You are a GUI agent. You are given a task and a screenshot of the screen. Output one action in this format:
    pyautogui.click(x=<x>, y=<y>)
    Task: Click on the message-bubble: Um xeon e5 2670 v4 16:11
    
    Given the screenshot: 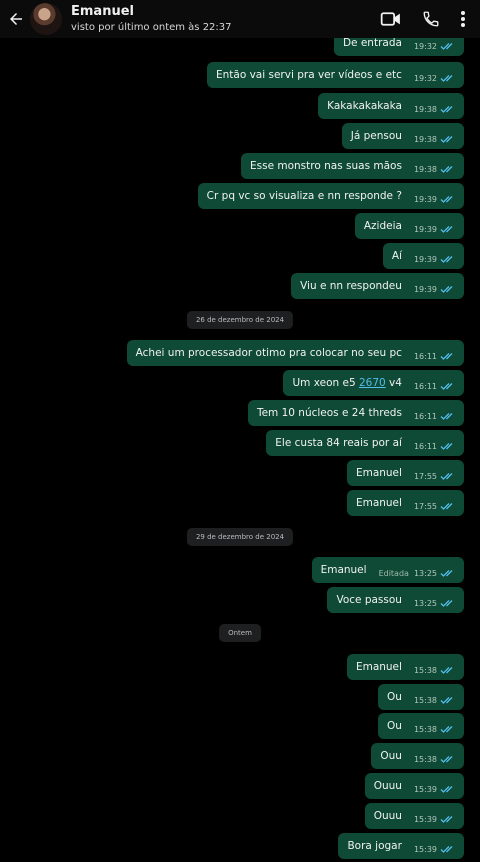 What is the action you would take?
    pyautogui.click(x=373, y=383)
    